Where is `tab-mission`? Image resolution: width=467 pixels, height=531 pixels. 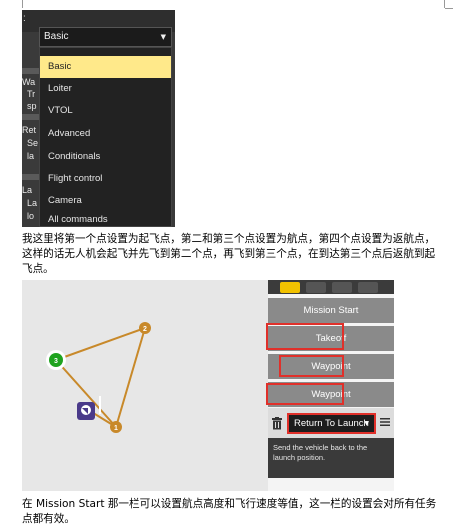
tab-mission is located at coordinates (290, 287).